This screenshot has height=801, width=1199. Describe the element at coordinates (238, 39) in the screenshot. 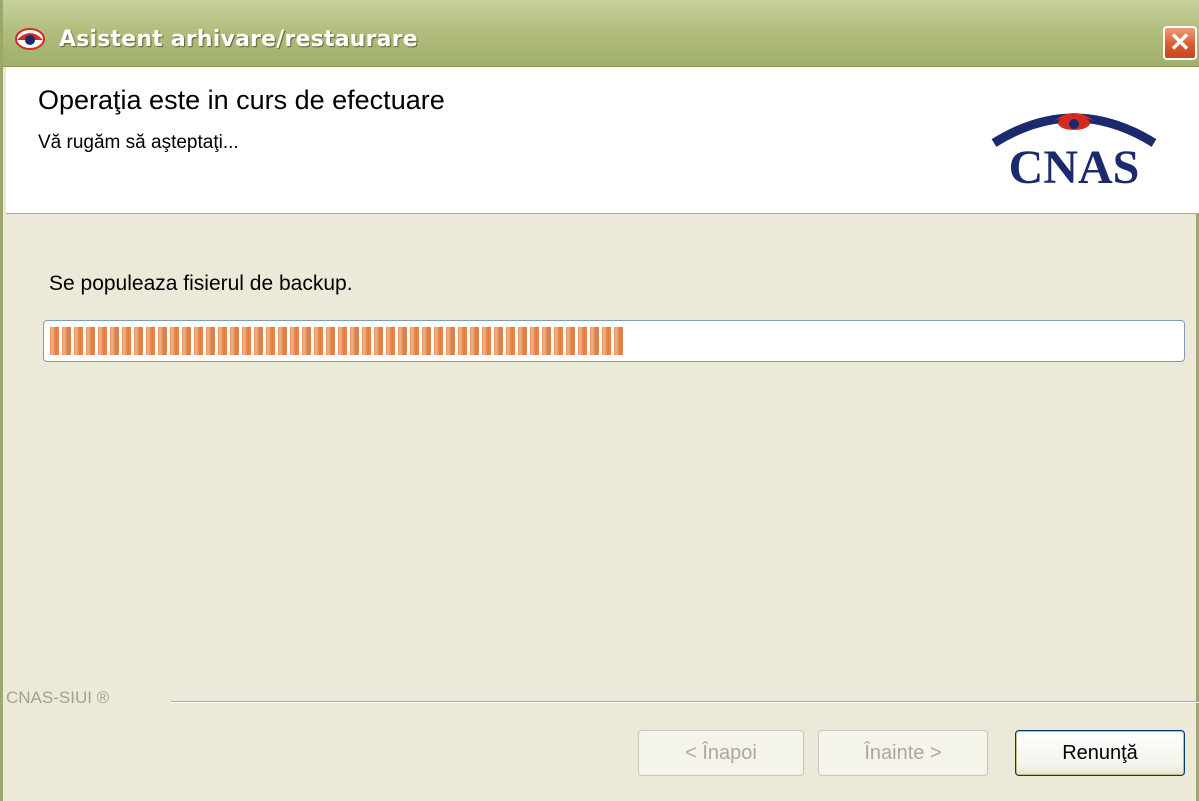

I see `window-title: Asistent arhivare/restaurare` at that location.